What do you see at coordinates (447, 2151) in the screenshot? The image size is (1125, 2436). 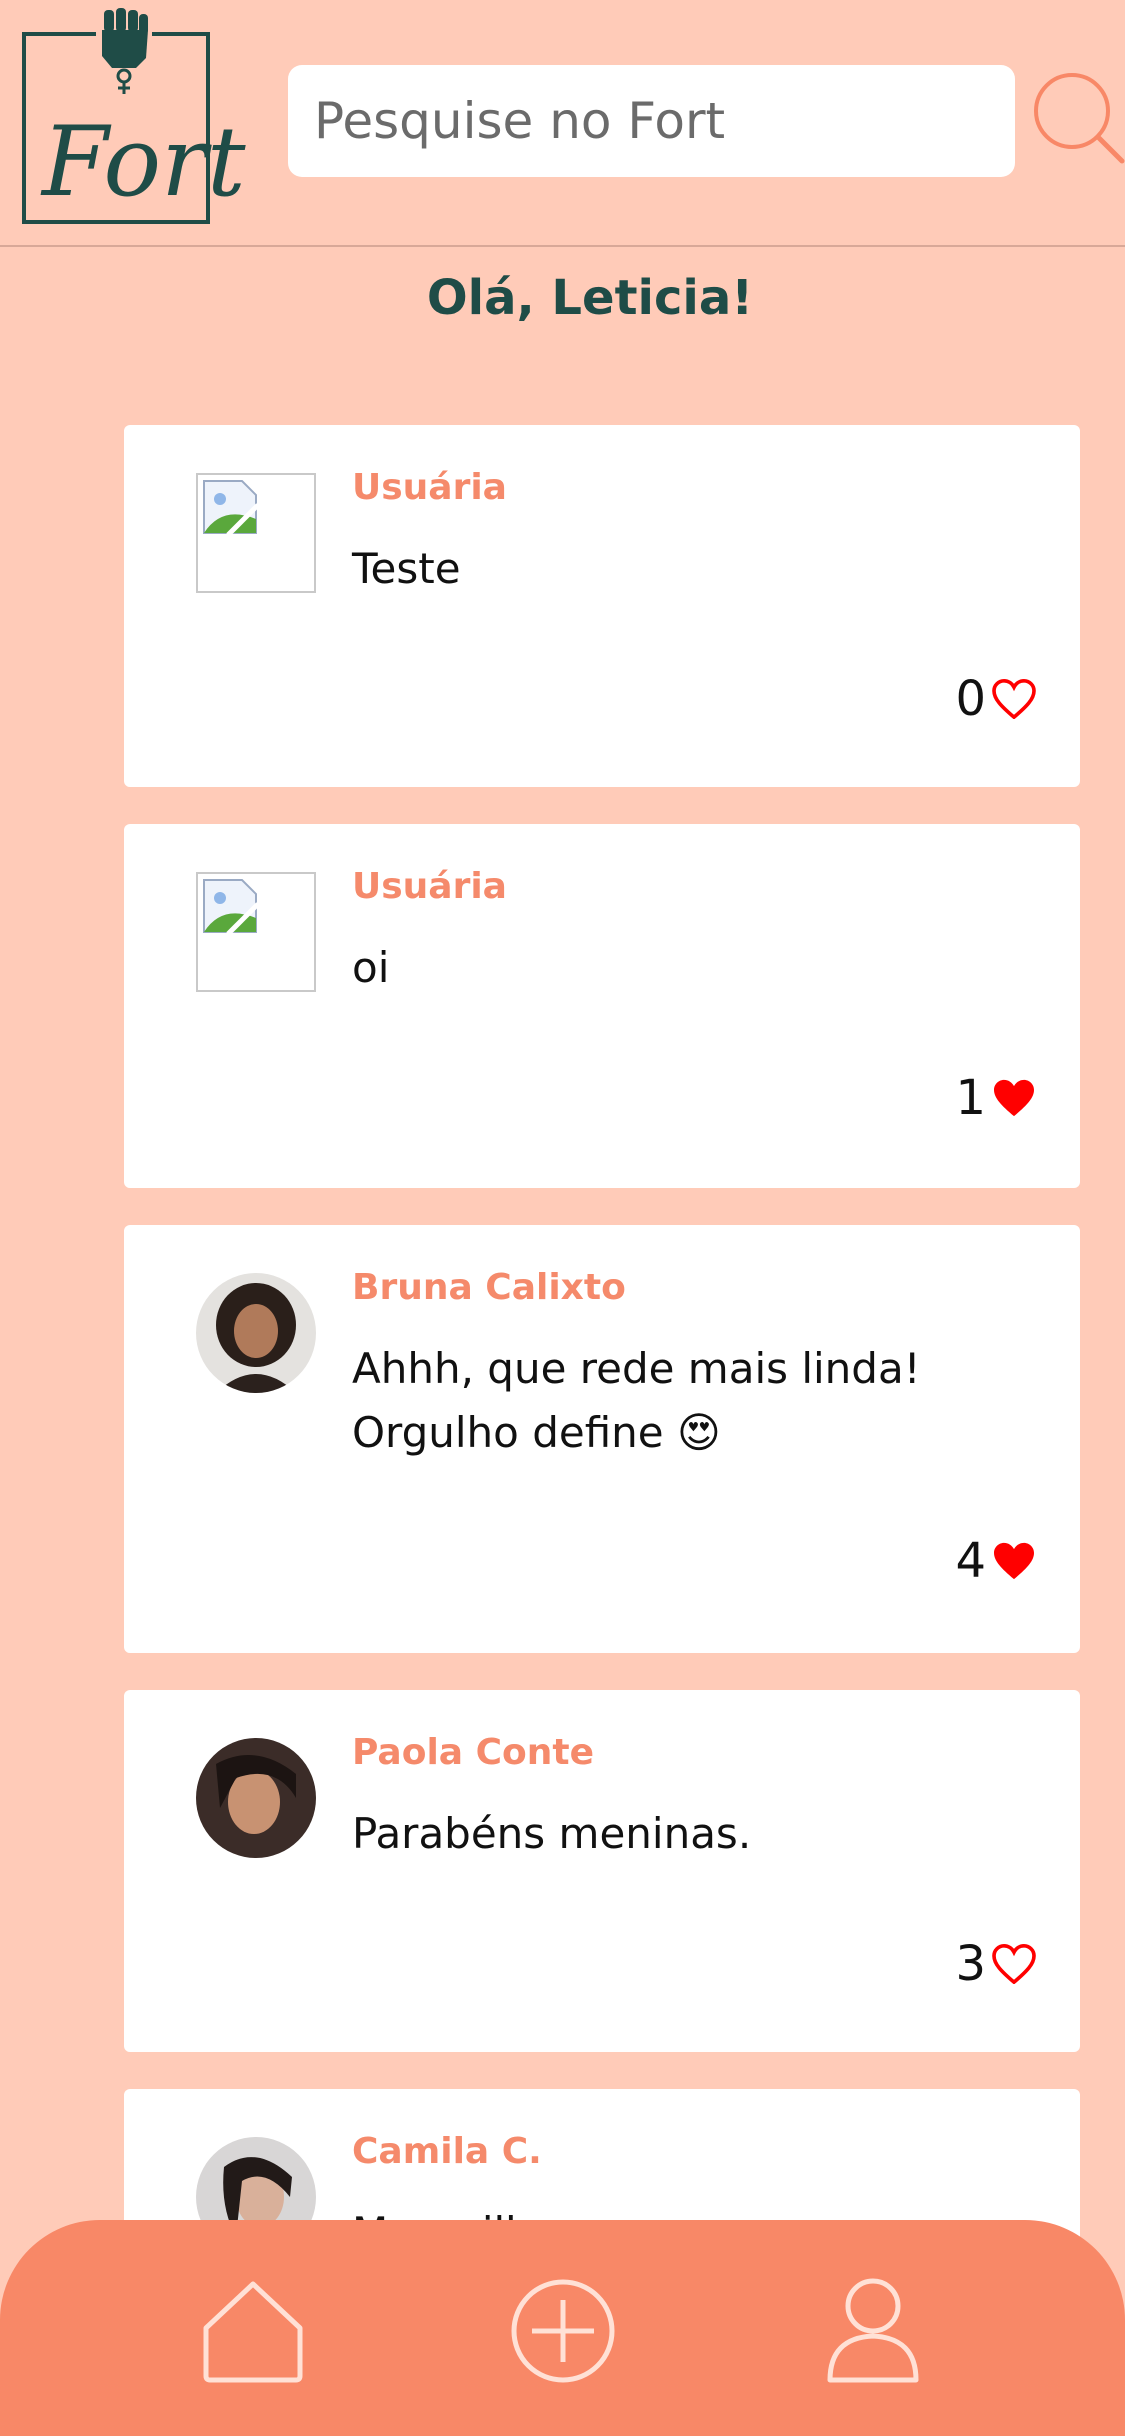 I see `post-author: Camila C.` at bounding box center [447, 2151].